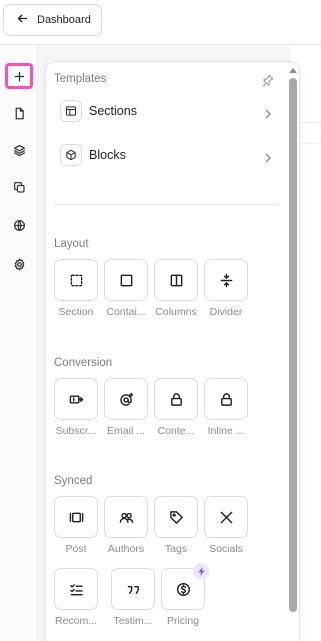 The height and width of the screenshot is (641, 321). I want to click on tile-columns: Columns, so click(176, 288).